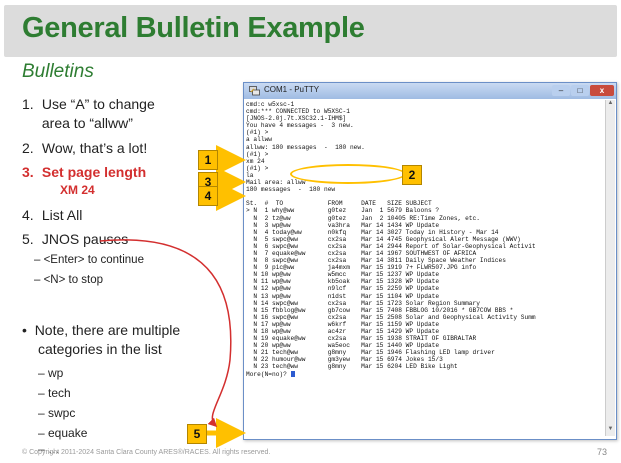  I want to click on callout-badge-1: 1, so click(208, 160).